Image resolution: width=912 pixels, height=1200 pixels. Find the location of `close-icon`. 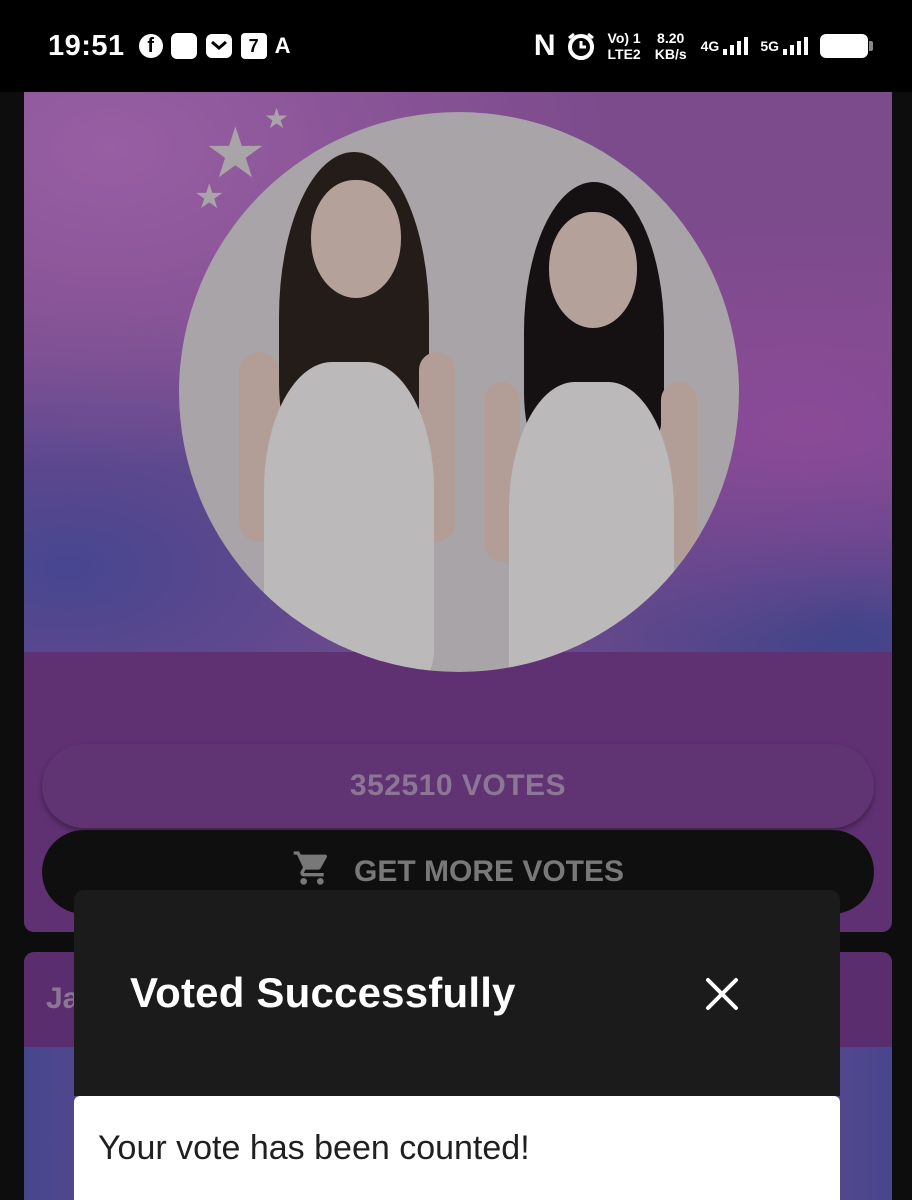

close-icon is located at coordinates (722, 994).